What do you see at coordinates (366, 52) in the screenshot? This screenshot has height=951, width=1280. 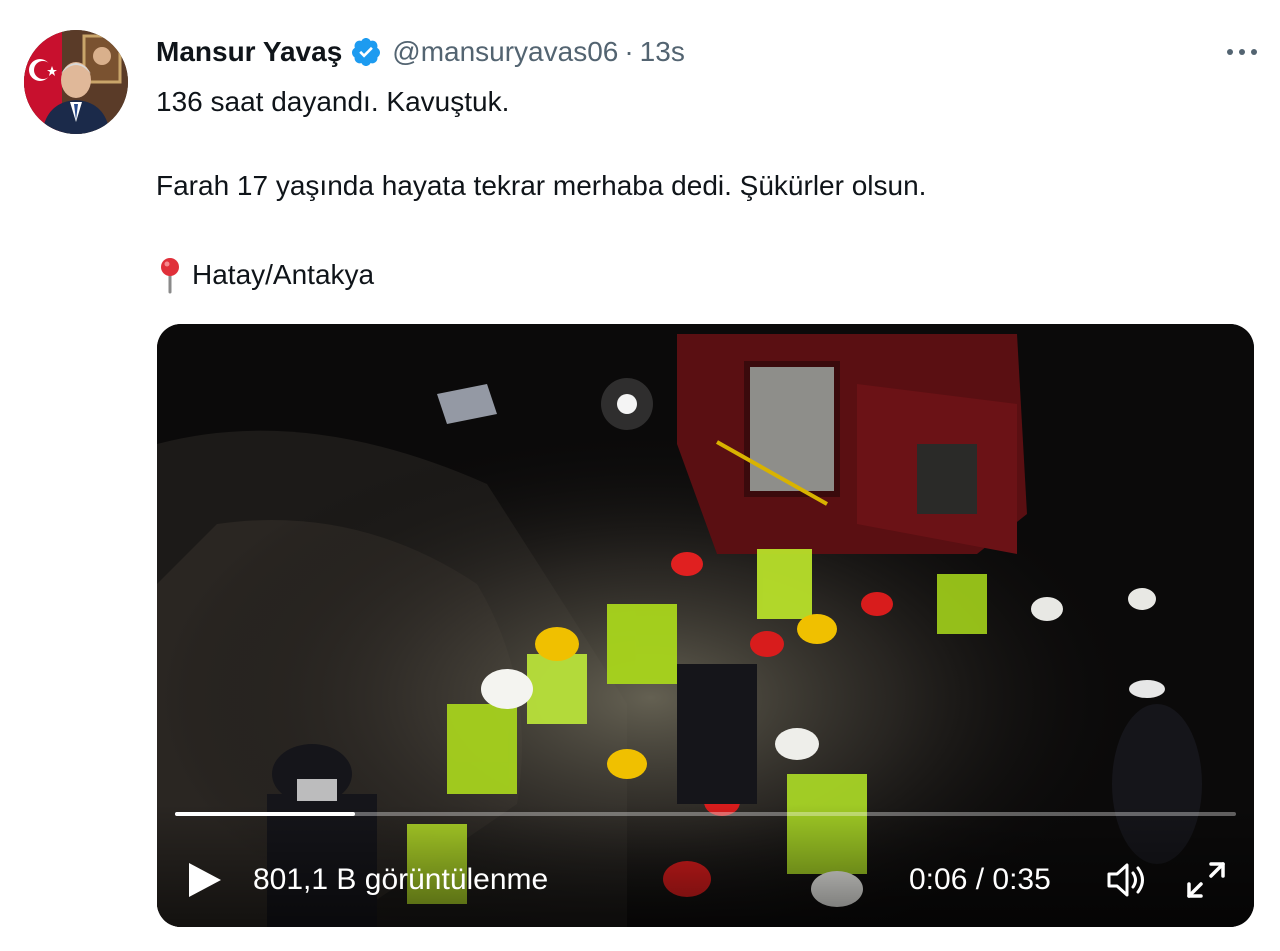 I see `verified-badge-icon` at bounding box center [366, 52].